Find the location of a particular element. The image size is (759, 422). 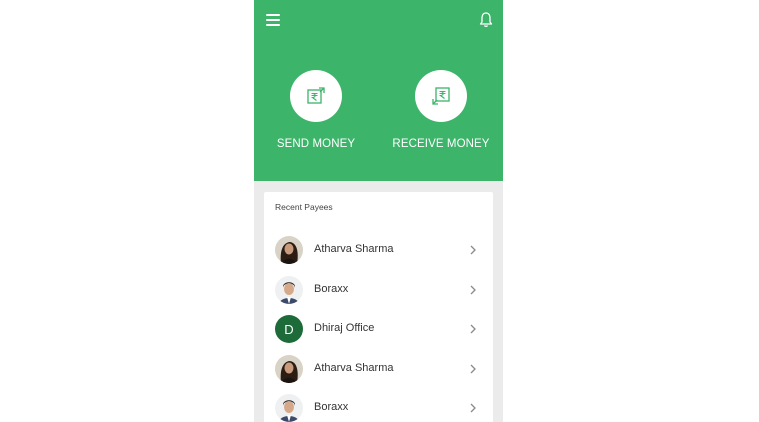

hamburger-menu-icon is located at coordinates (273, 20).